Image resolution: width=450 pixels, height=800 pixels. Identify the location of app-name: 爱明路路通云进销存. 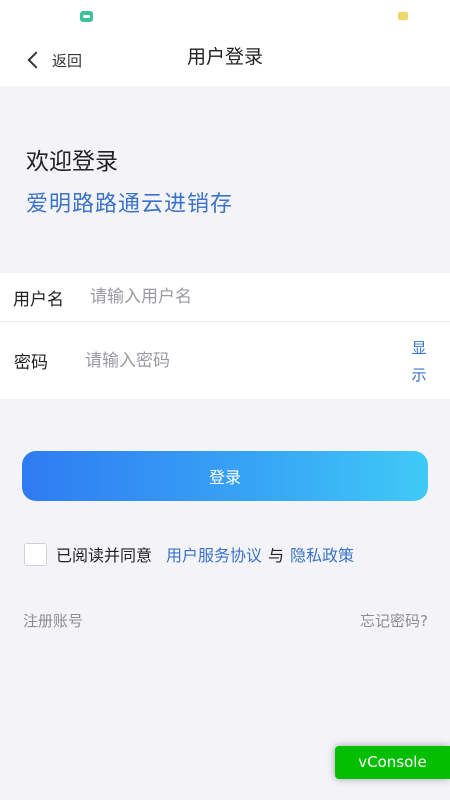
(130, 204).